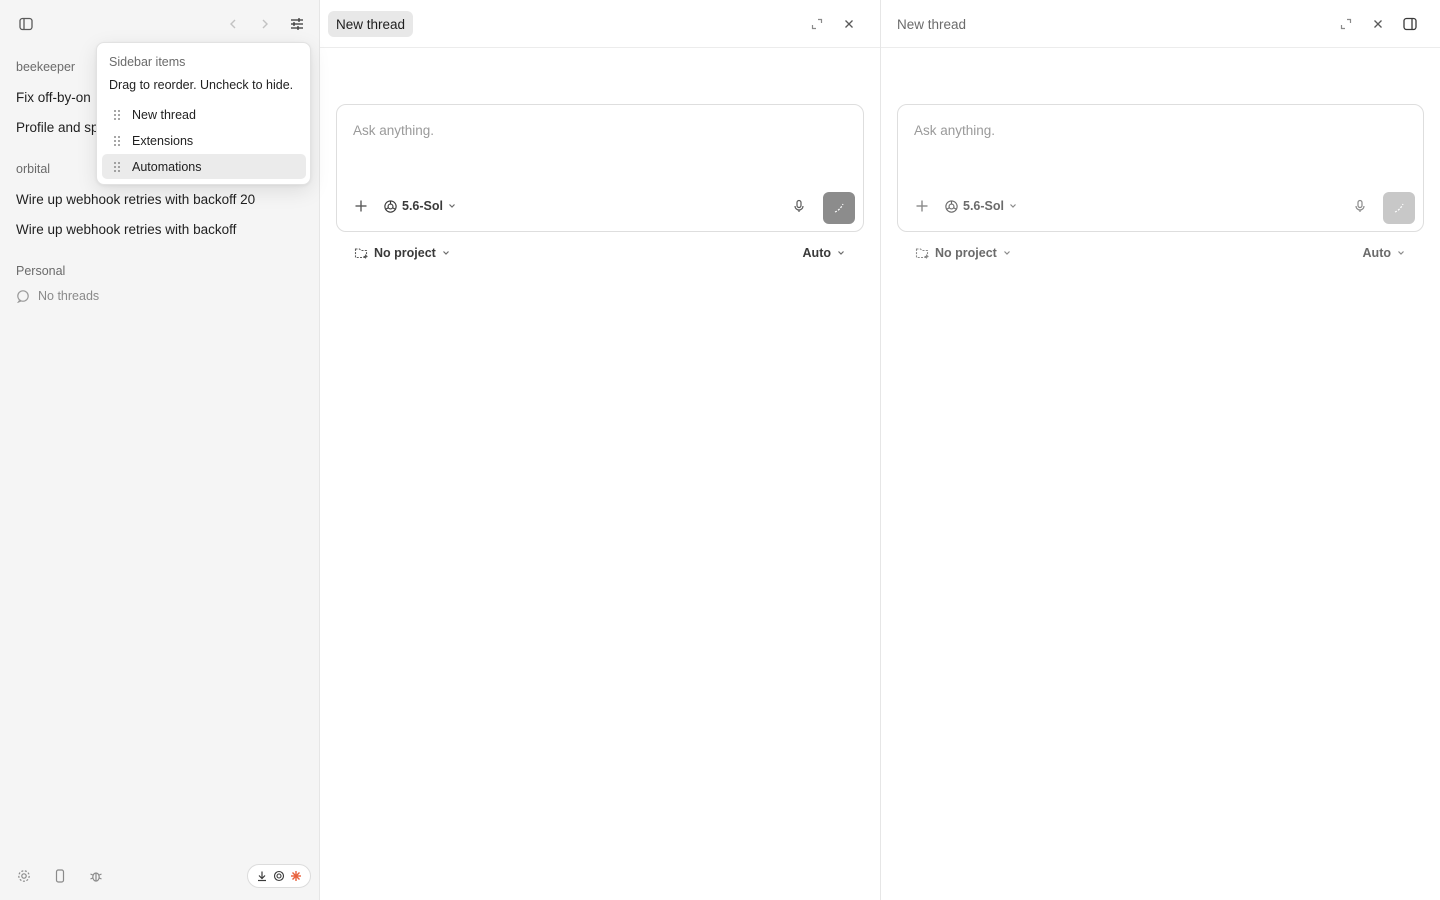  I want to click on sidebar-group-beekeeper: beekeeper, so click(46, 67).